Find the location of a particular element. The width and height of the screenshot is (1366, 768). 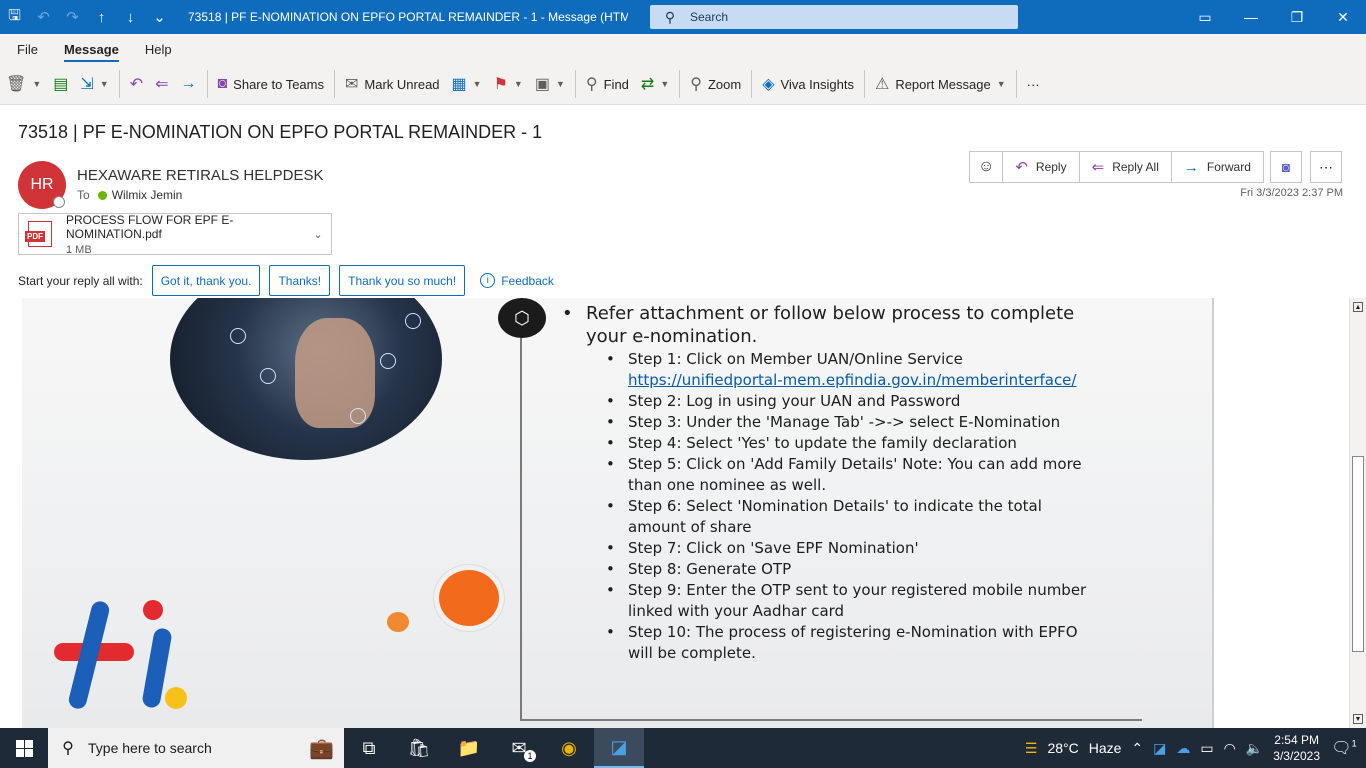

categorize-button: ▦ ▼ is located at coordinates (467, 84).